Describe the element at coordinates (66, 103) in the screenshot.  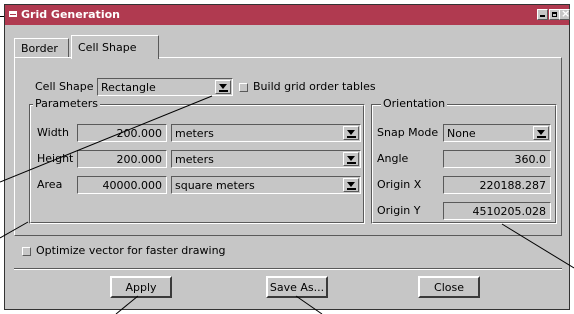
I see `parameters-group-label: Parameters` at that location.